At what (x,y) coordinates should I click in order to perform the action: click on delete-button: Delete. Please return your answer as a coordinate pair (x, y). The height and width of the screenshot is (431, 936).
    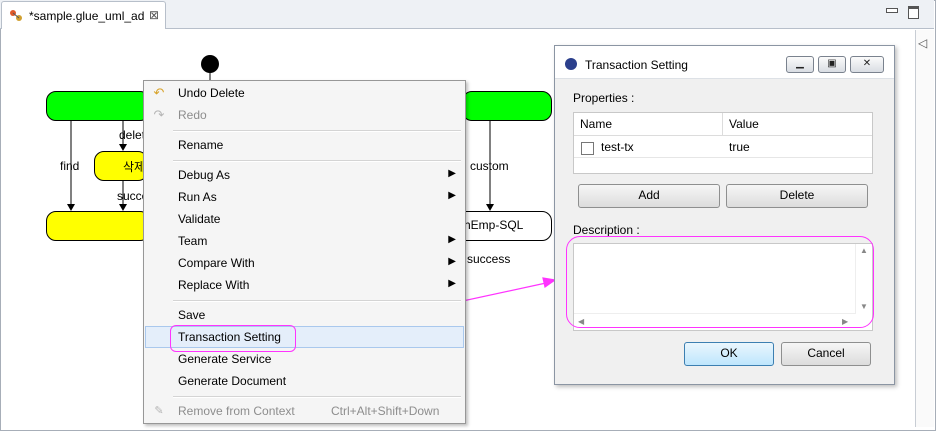
    Looking at the image, I should click on (797, 196).